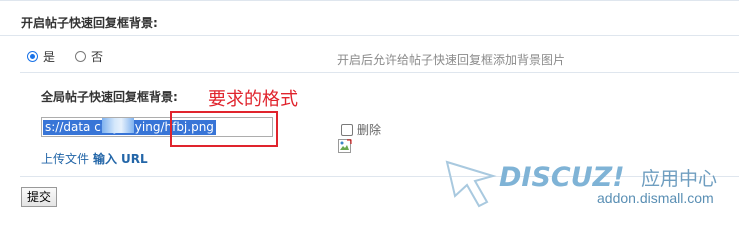 Image resolution: width=739 pixels, height=240 pixels. What do you see at coordinates (224, 129) in the screenshot?
I see `format-highlight-box` at bounding box center [224, 129].